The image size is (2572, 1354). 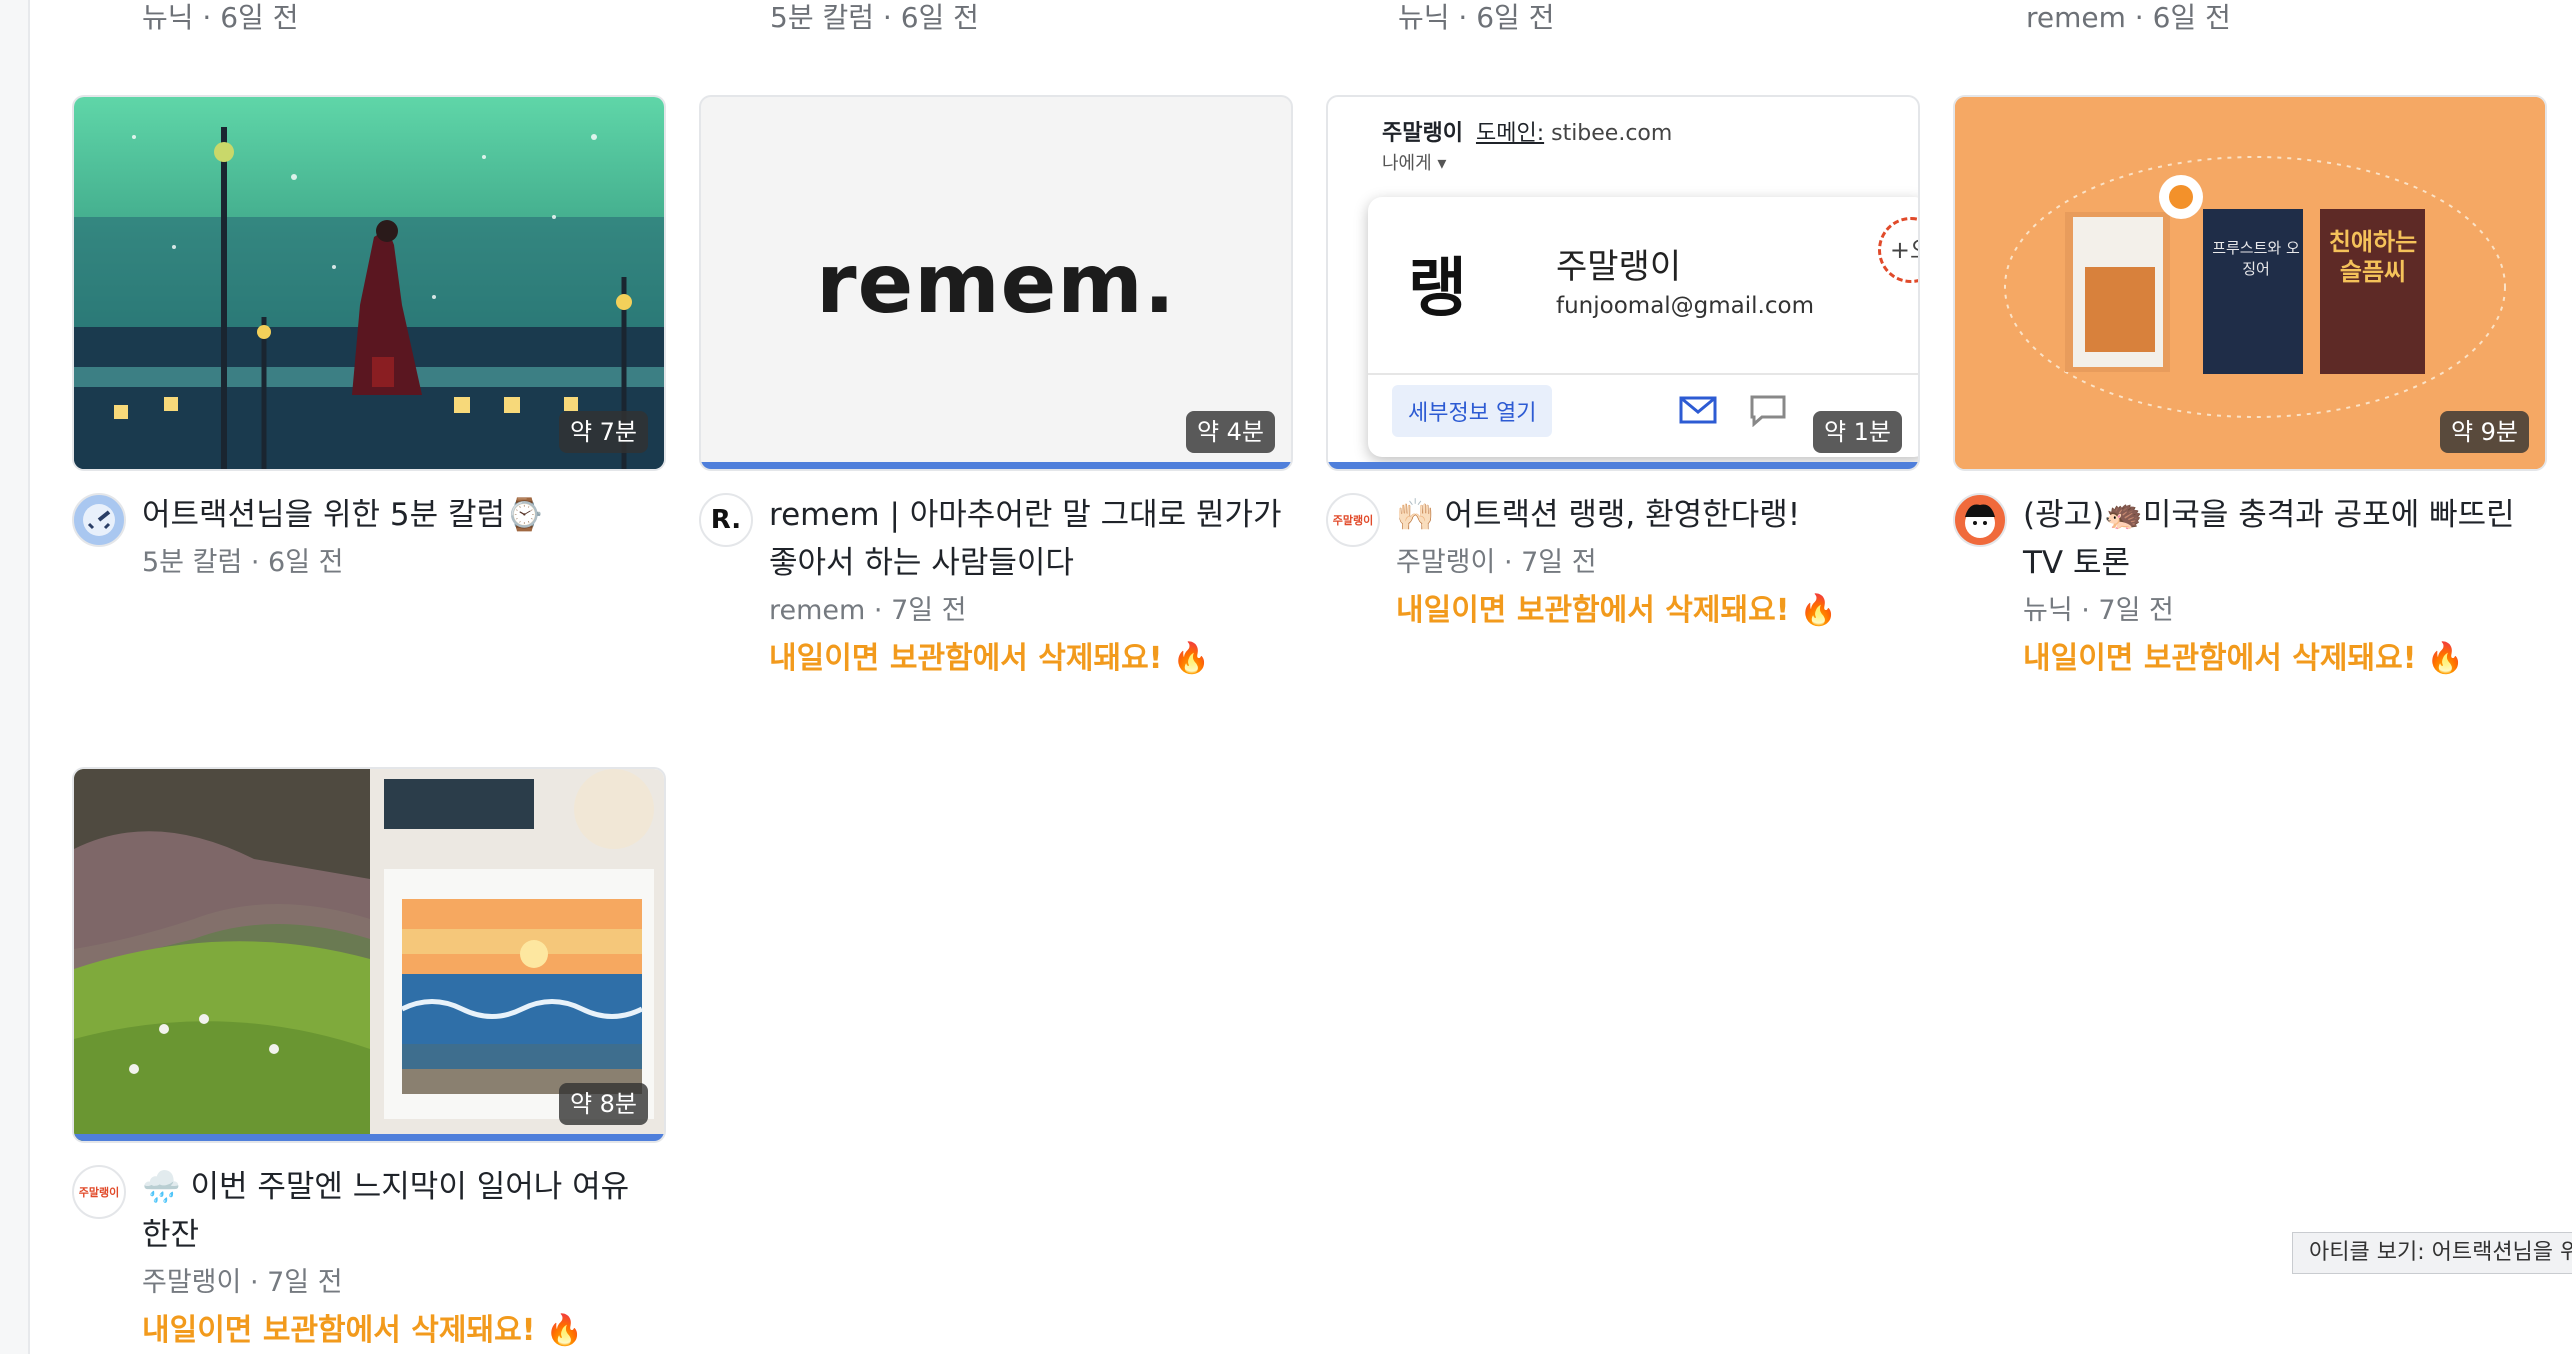 What do you see at coordinates (369, 955) in the screenshot?
I see `article-thumbnail: 약 8분` at bounding box center [369, 955].